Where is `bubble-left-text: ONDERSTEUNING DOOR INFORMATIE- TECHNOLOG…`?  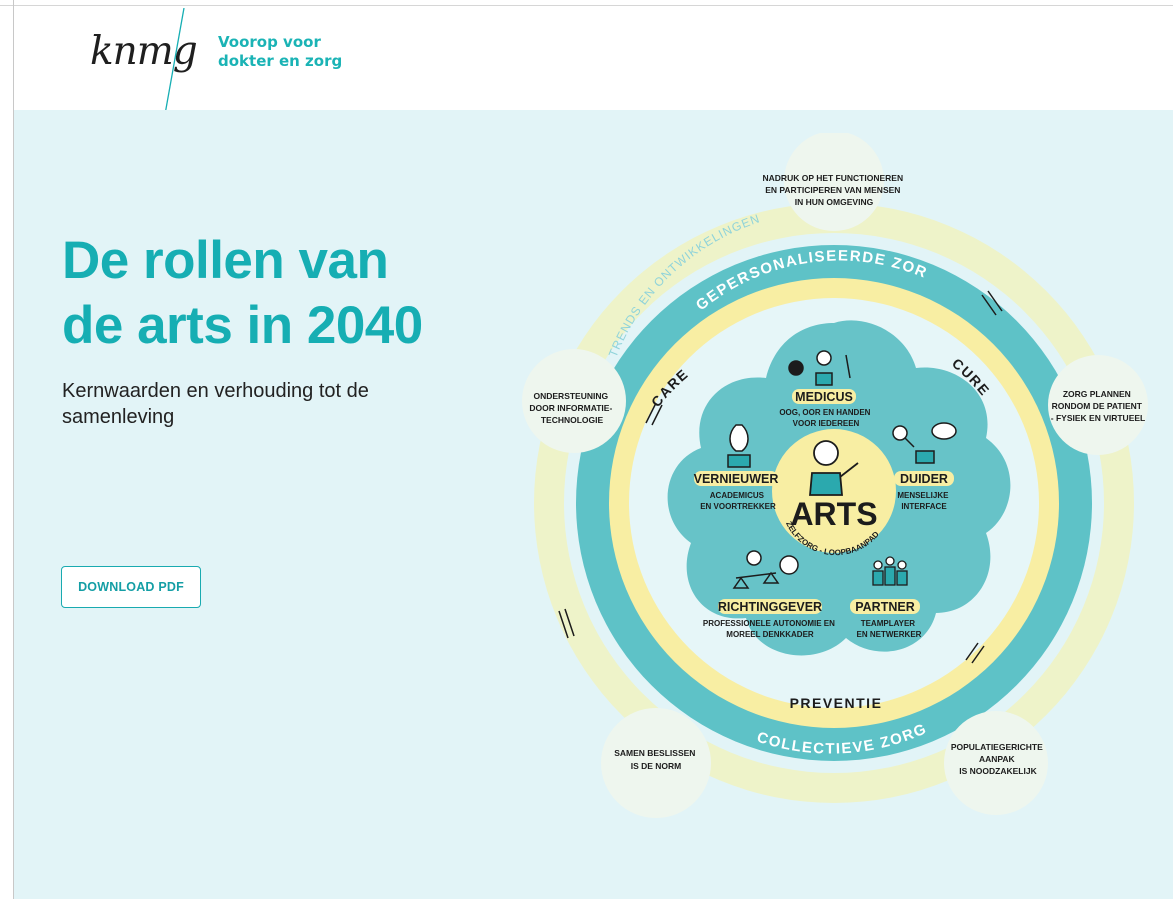
bubble-left-text: ONDERSTEUNING DOOR INFORMATIE- TECHNOLOG… is located at coordinates (571, 408).